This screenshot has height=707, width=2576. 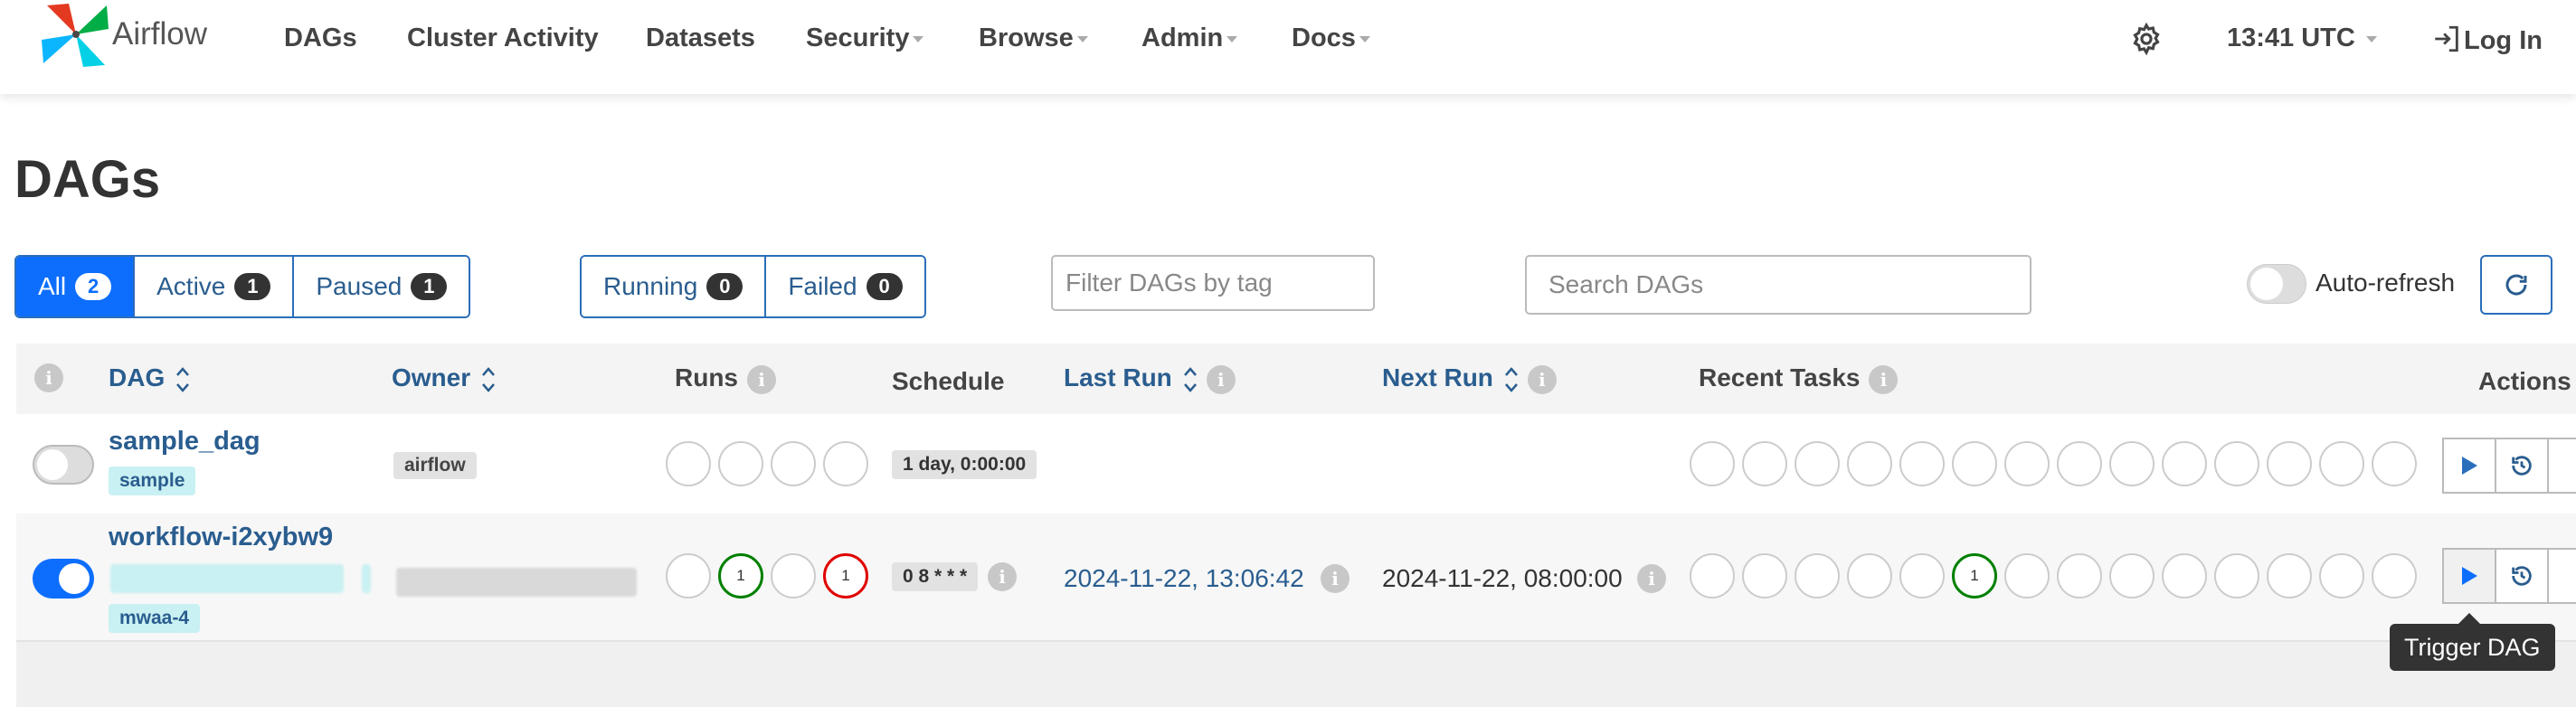 What do you see at coordinates (948, 381) in the screenshot?
I see `header-schedule: Schedule` at bounding box center [948, 381].